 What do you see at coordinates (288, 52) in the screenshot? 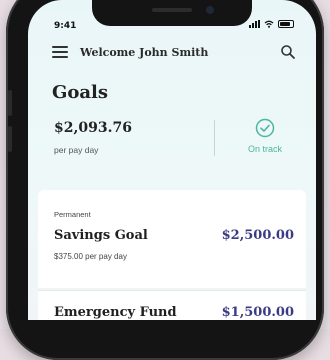
I see `search-icon` at bounding box center [288, 52].